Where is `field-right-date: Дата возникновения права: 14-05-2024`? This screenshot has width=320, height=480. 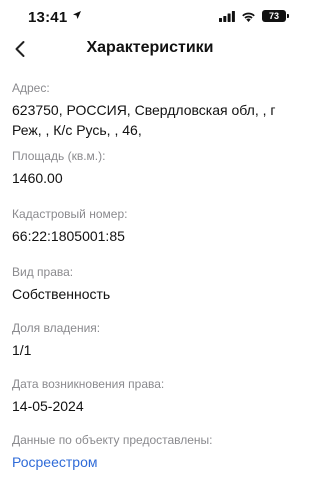
field-right-date: Дата возникновения права: 14-05-2024 is located at coordinates (88, 396).